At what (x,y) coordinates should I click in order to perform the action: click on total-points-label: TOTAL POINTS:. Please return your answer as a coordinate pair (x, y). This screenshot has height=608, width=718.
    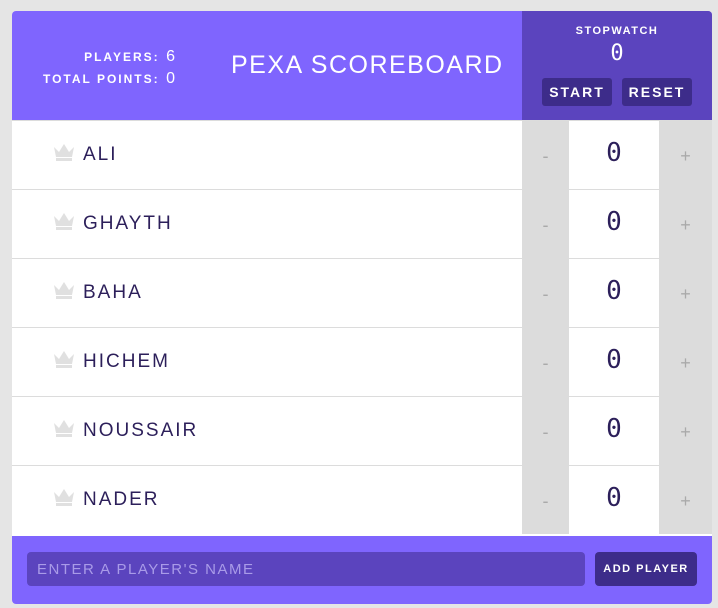
    Looking at the image, I should click on (101, 79).